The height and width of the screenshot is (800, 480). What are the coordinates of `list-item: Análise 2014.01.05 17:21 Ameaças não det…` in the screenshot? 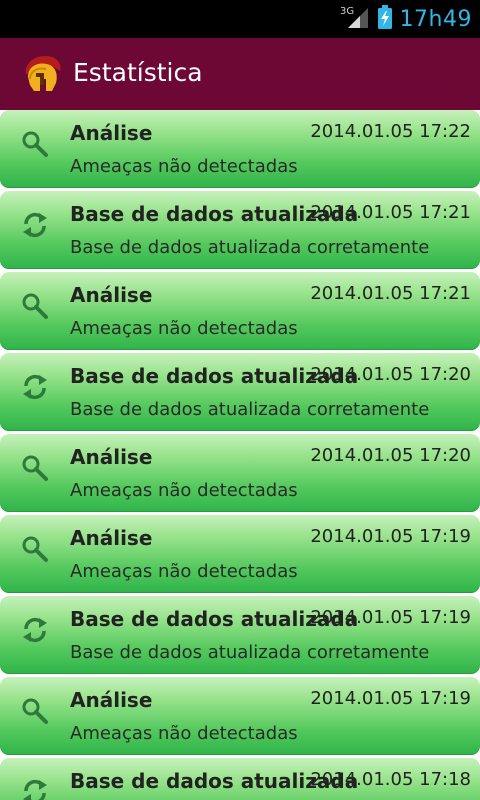 It's located at (240, 311).